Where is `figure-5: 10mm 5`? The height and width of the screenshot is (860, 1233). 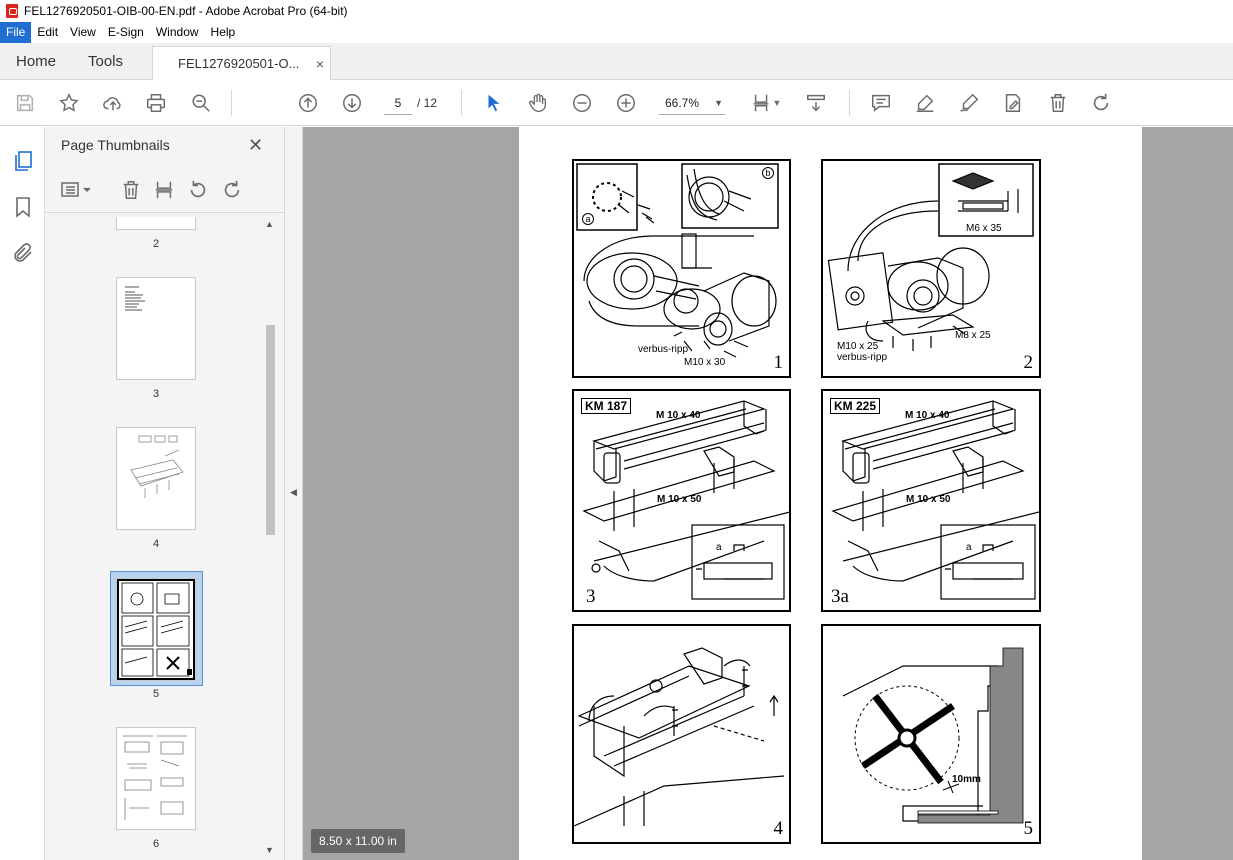
figure-5: 10mm 5 is located at coordinates (931, 734).